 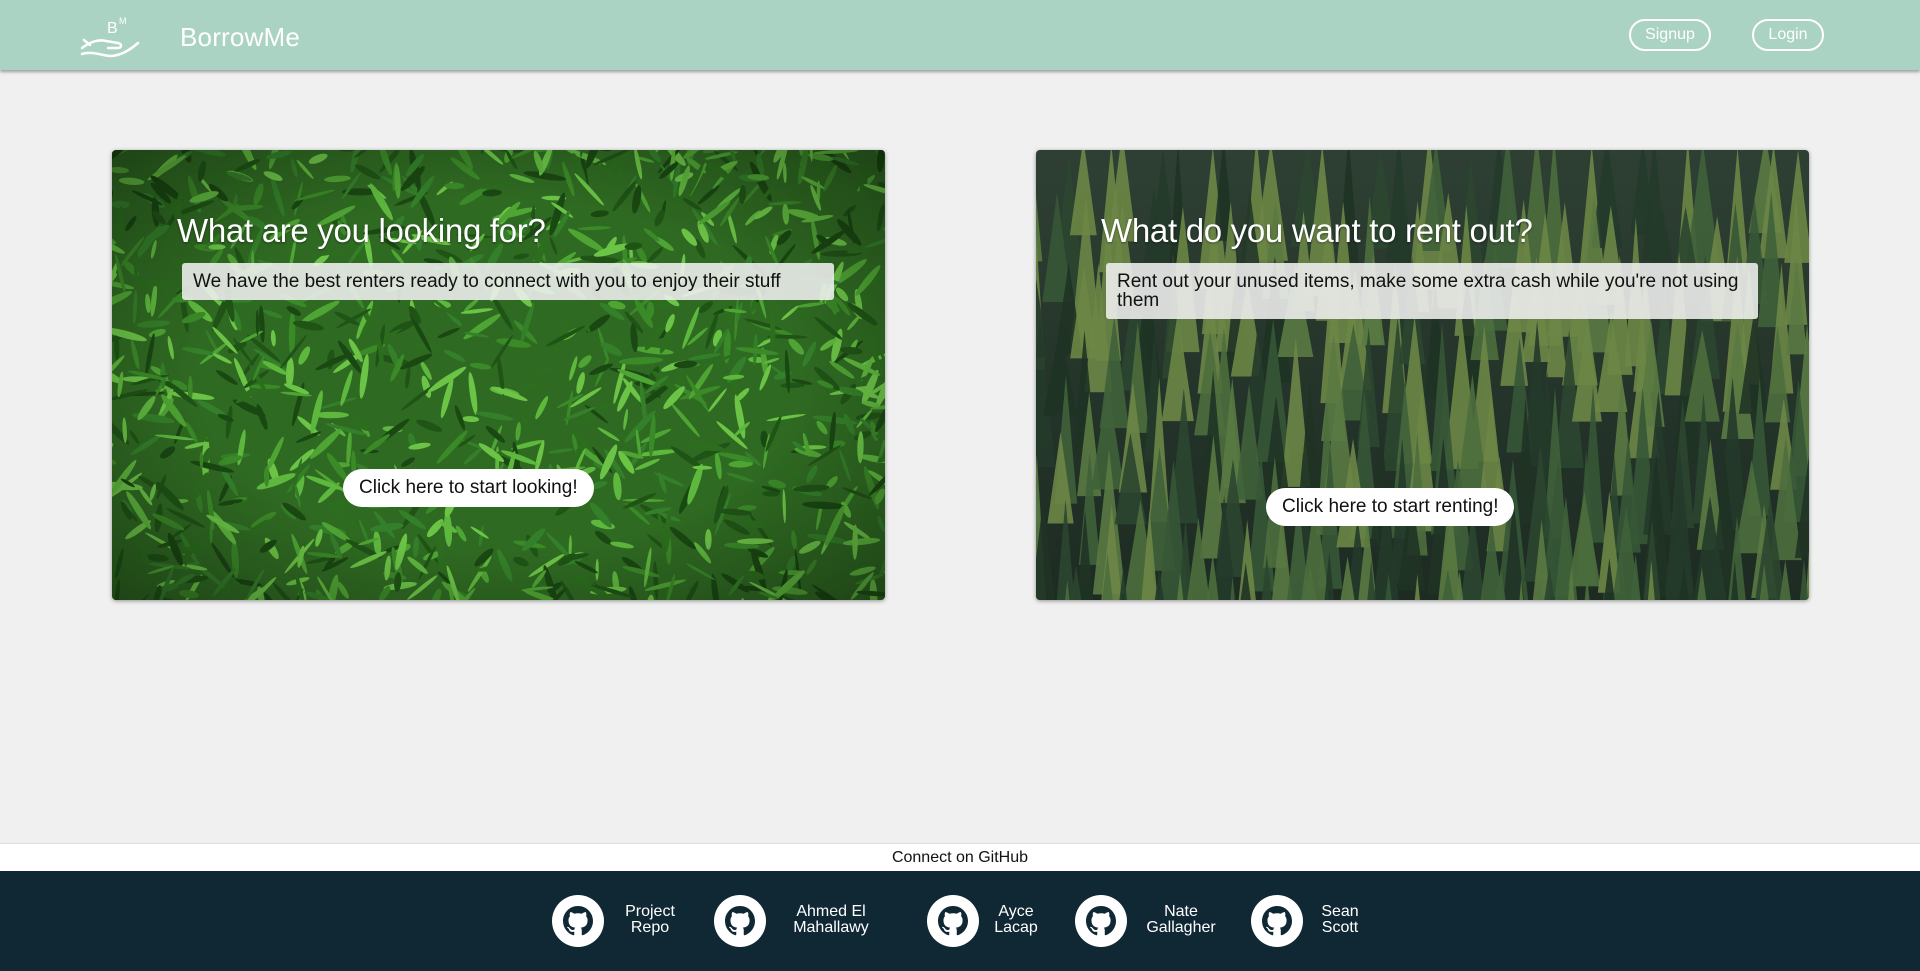 What do you see at coordinates (1340, 927) in the screenshot?
I see `github-link-name: Scott` at bounding box center [1340, 927].